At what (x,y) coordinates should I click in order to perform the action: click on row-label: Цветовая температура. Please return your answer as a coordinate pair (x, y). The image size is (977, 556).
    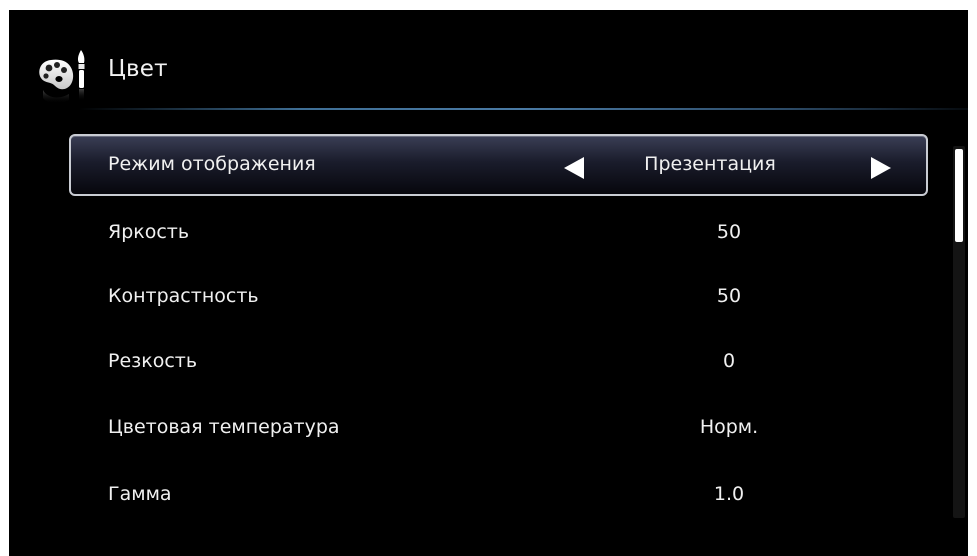
    Looking at the image, I should click on (224, 427).